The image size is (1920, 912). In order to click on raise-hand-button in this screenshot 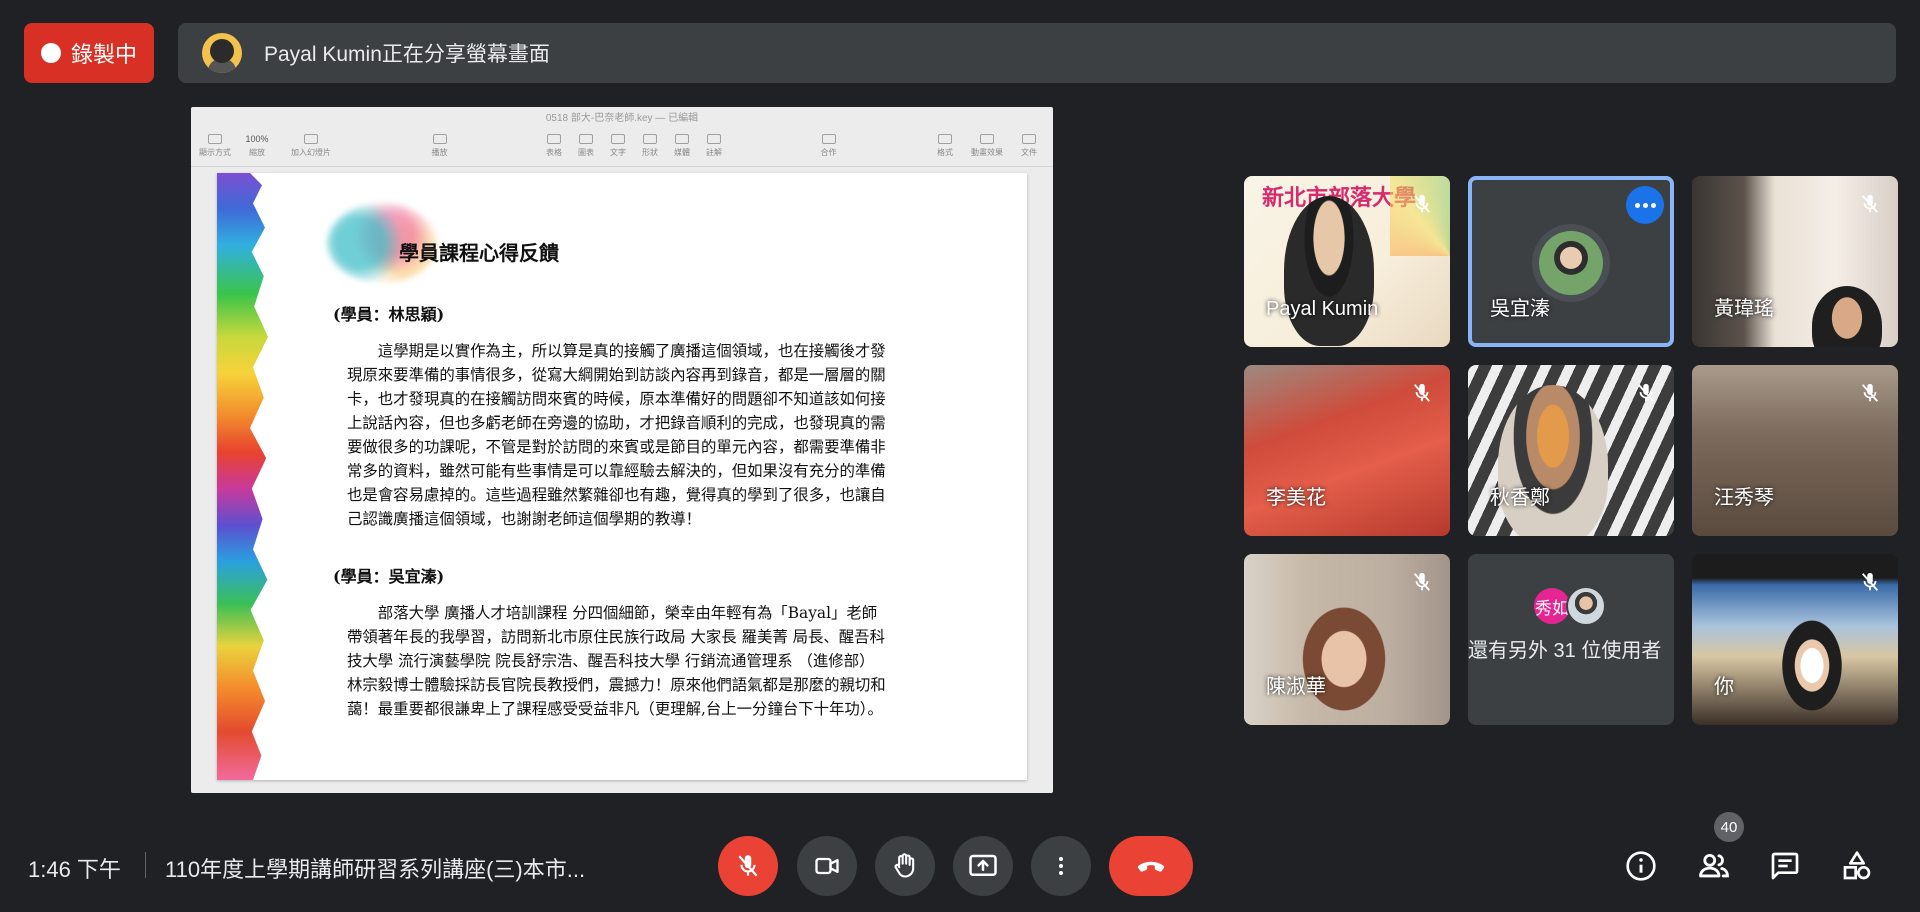, I will do `click(905, 866)`.